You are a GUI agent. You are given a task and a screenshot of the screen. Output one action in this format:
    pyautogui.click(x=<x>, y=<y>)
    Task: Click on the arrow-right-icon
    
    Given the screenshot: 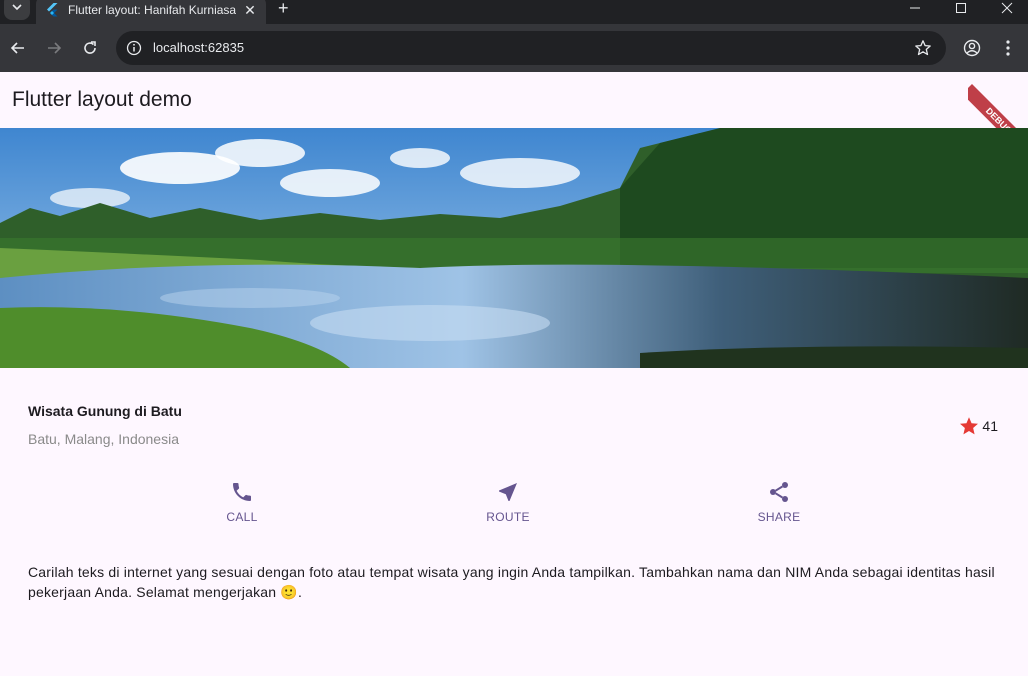 What is the action you would take?
    pyautogui.click(x=55, y=48)
    